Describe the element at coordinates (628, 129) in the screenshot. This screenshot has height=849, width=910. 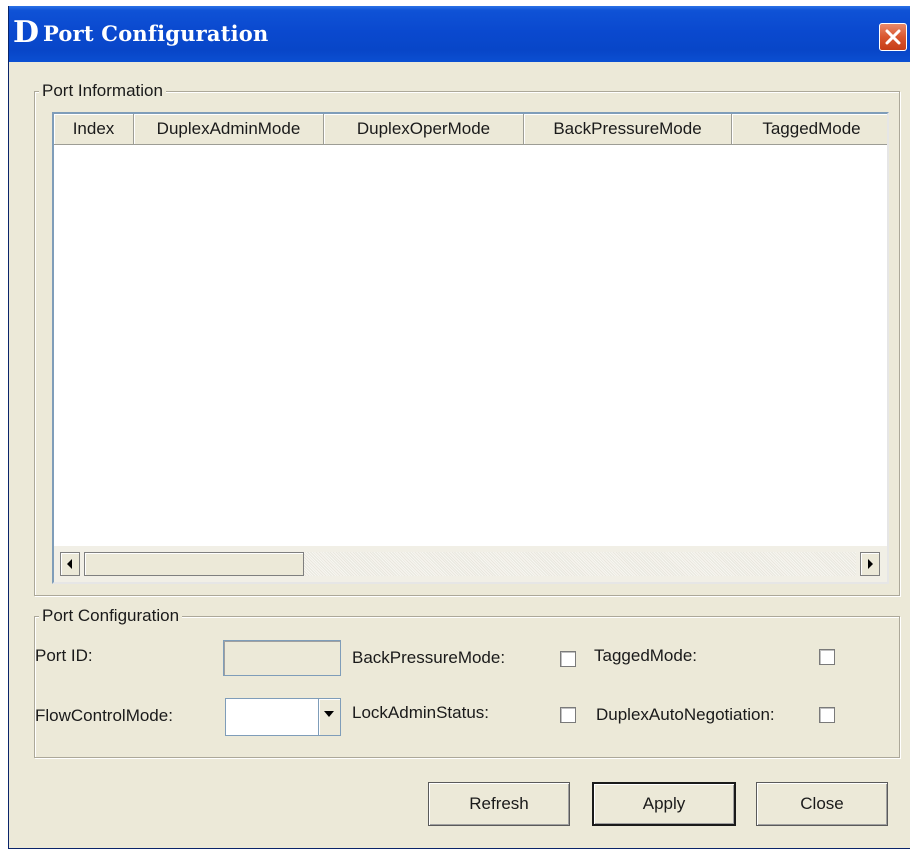
I see `column-header-back-pressure-mode: BackPressureMode` at that location.